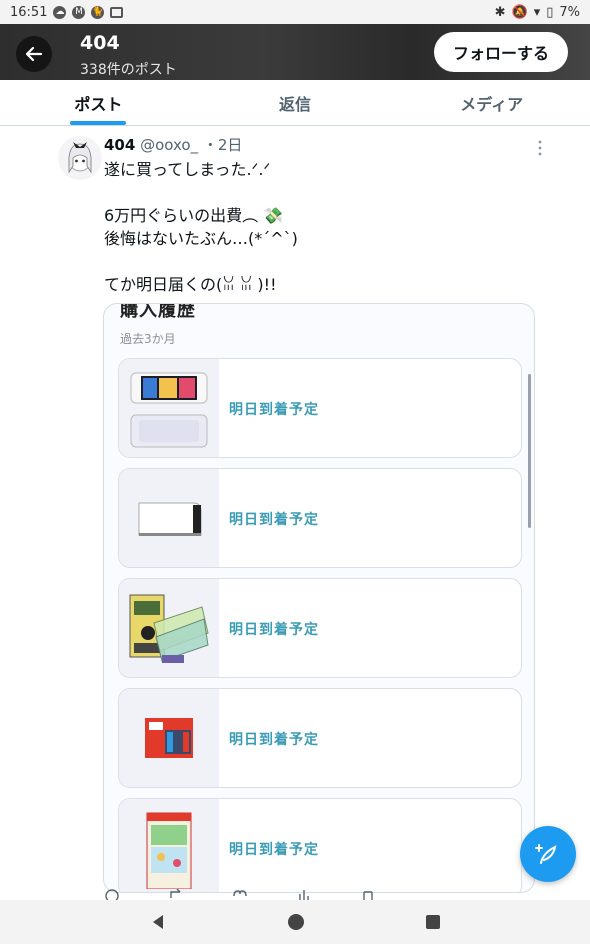  I want to click on post-time: ・2日, so click(222, 145).